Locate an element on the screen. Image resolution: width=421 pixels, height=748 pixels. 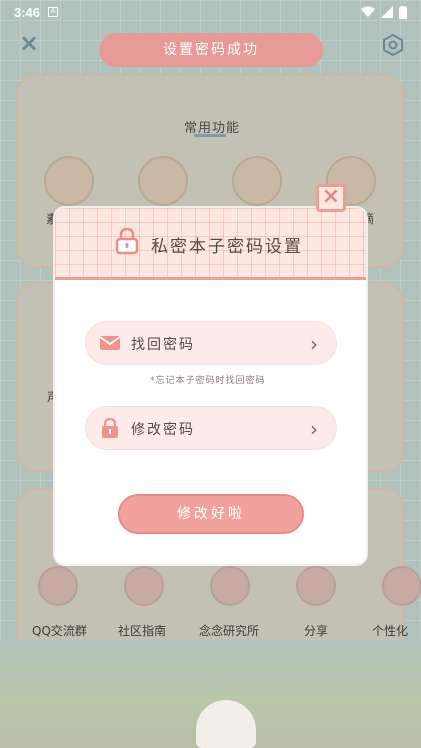
people-icon is located at coordinates (230, 586).